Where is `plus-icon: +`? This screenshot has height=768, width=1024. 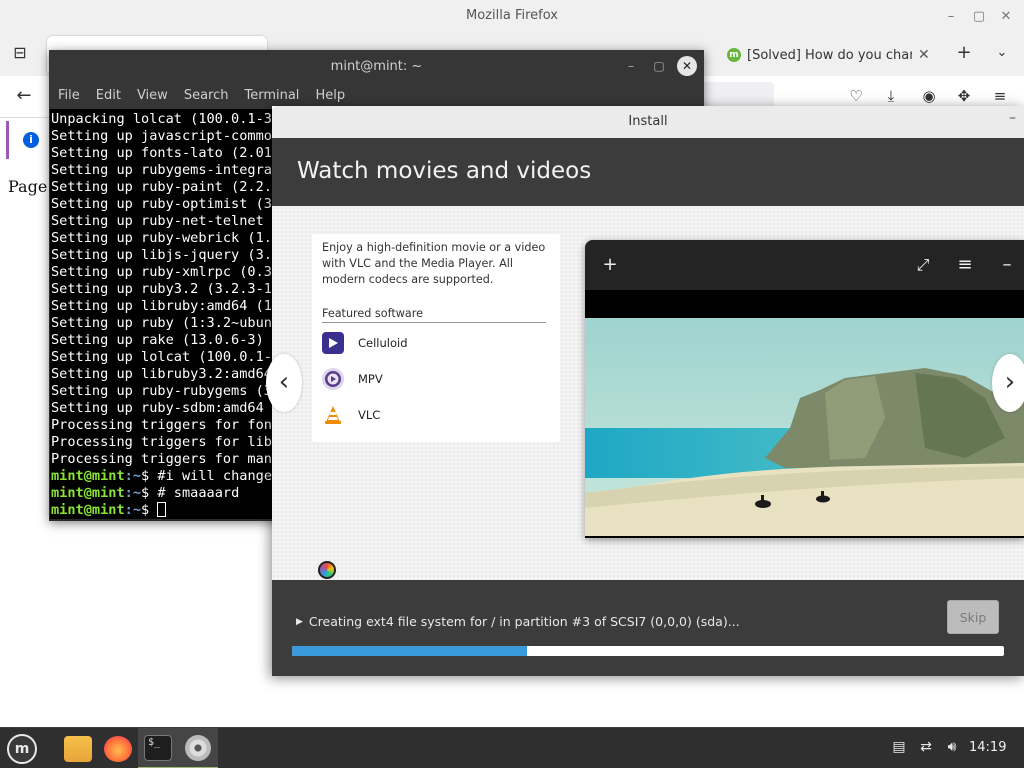 plus-icon: + is located at coordinates (610, 264).